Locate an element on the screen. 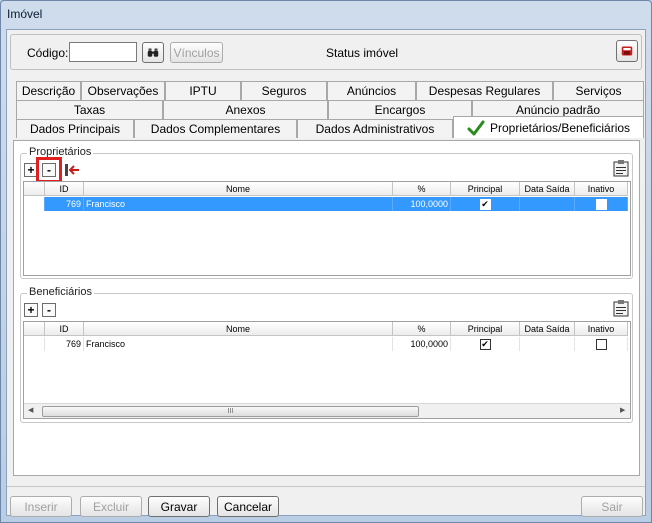 The width and height of the screenshot is (652, 523). proprietarios-grid-header: ID Nome % Principal Data Saída Inativo is located at coordinates (326, 189).